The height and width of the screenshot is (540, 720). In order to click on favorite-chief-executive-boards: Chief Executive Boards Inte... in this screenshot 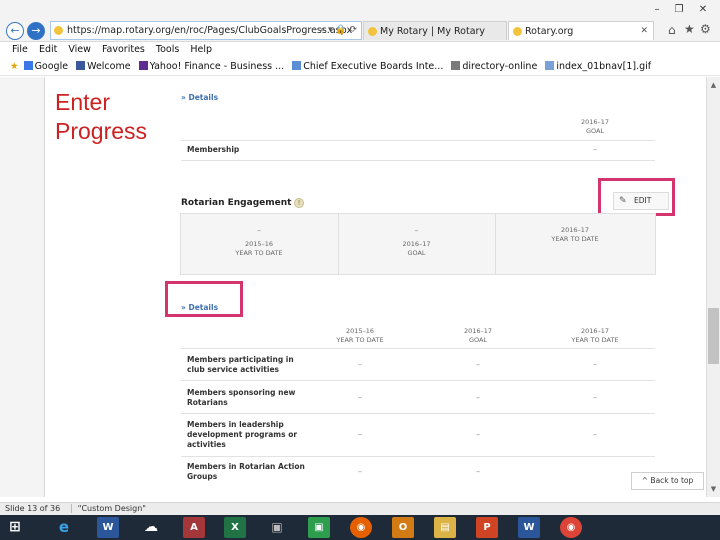, I will do `click(368, 66)`.